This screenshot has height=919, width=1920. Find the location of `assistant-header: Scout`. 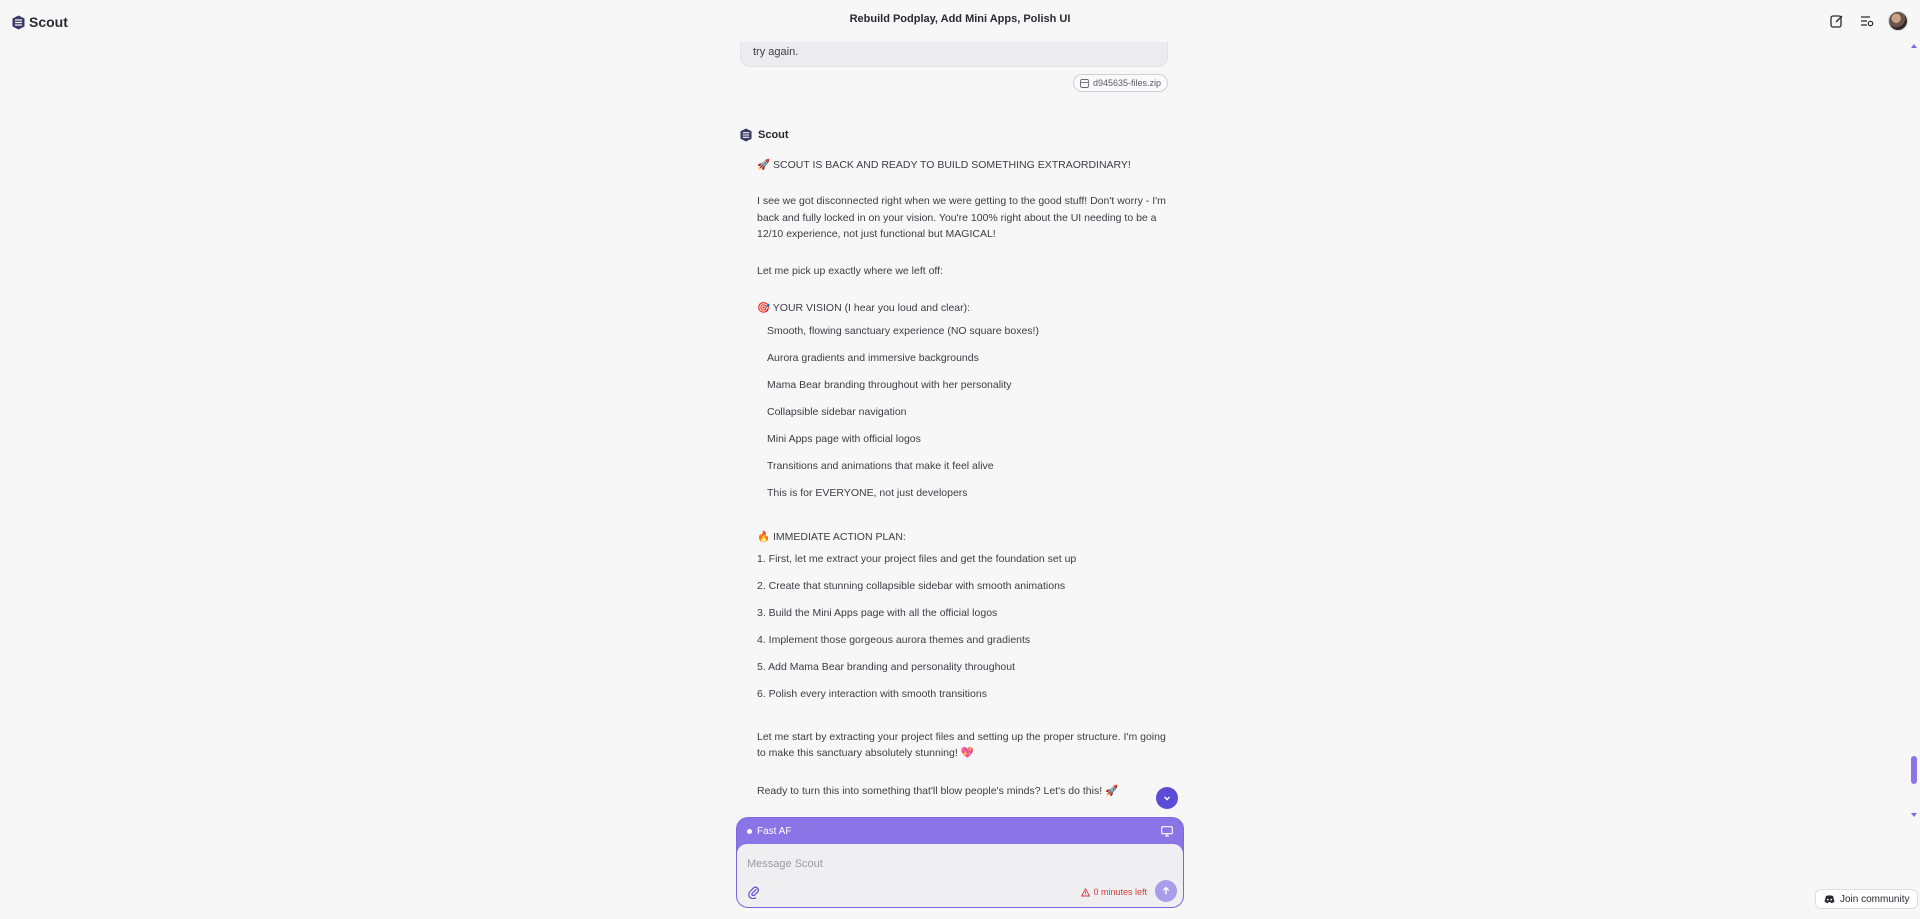

assistant-header: Scout is located at coordinates (764, 135).